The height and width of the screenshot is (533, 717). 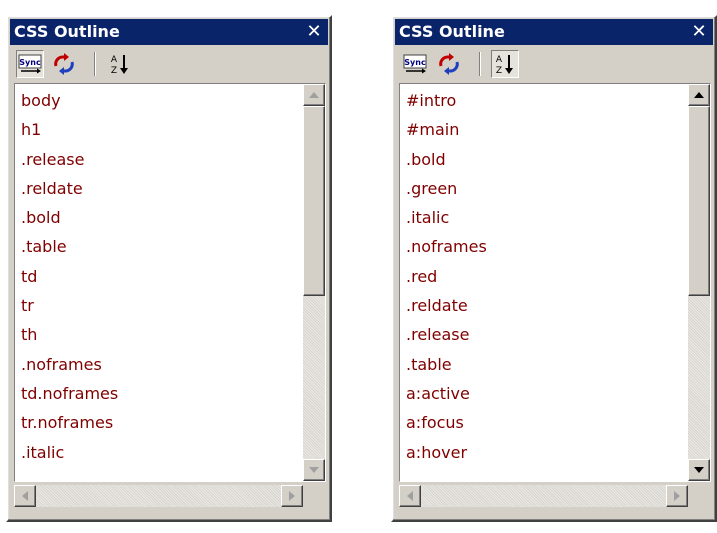 I want to click on selector-item: a:active, so click(x=546, y=393).